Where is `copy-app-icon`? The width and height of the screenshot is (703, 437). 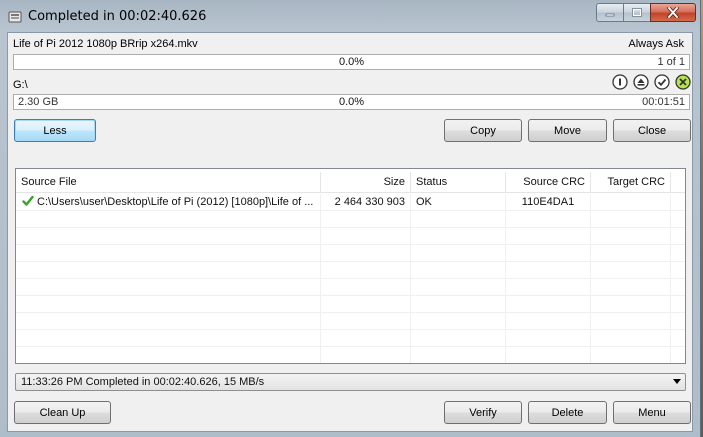
copy-app-icon is located at coordinates (15, 17).